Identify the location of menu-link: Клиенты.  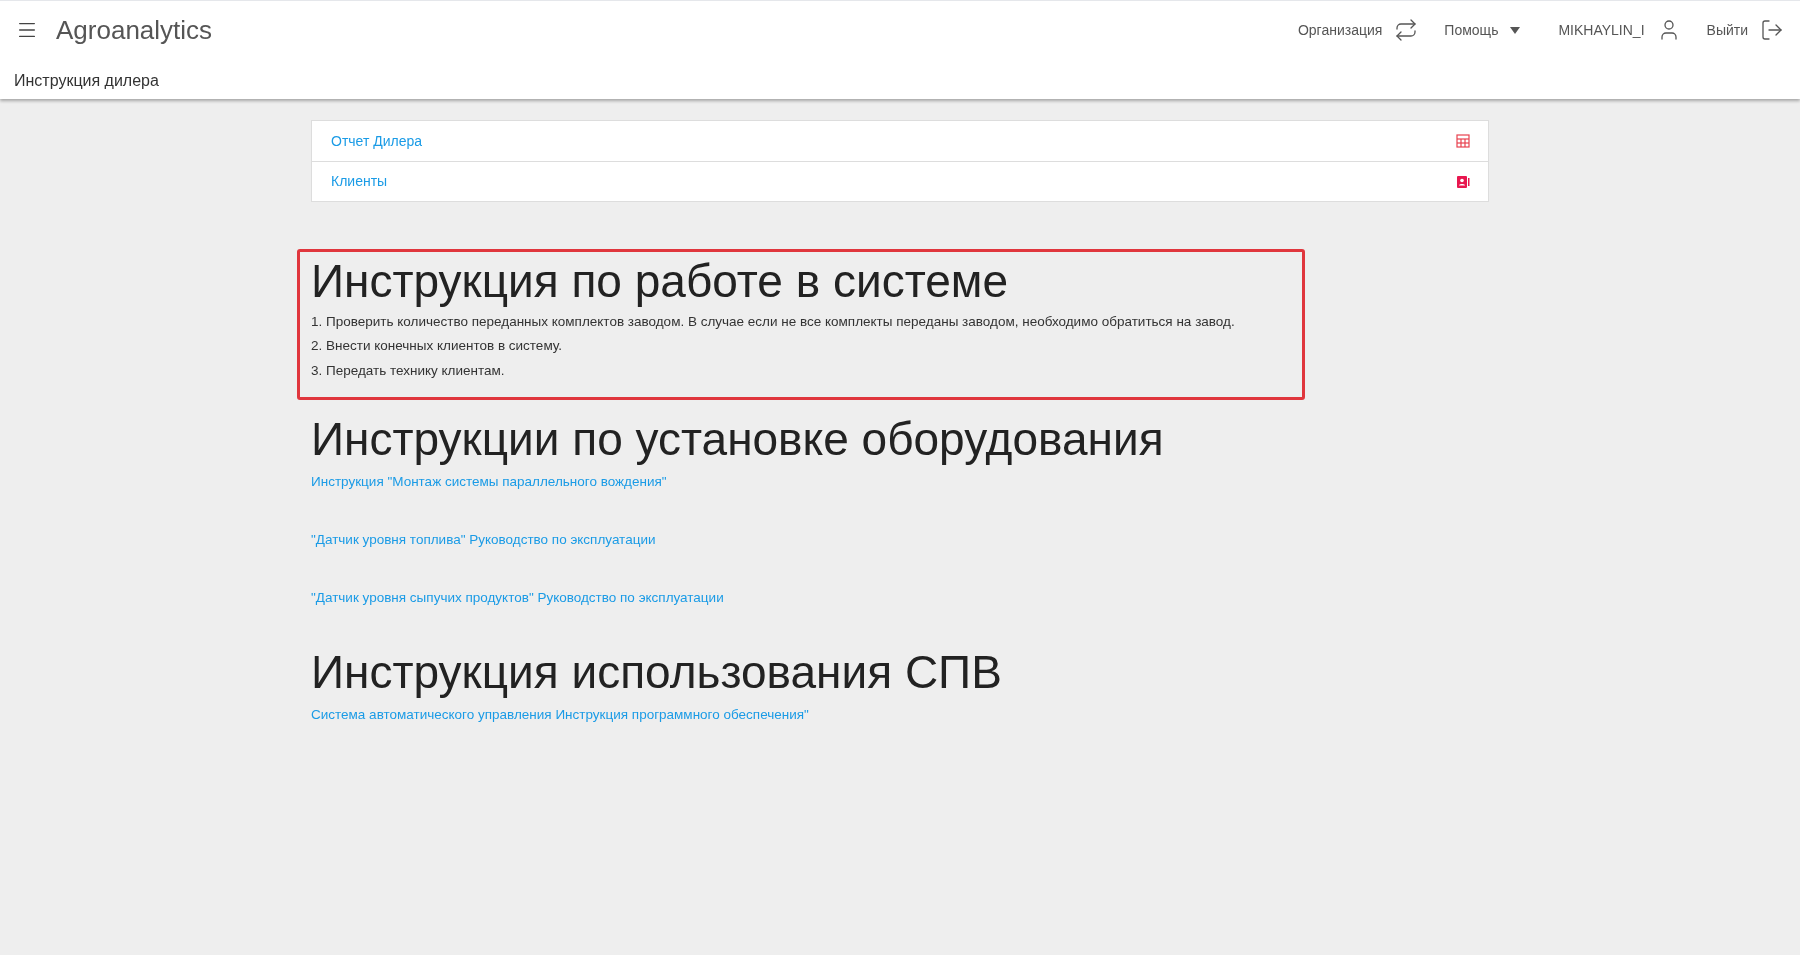
(359, 181).